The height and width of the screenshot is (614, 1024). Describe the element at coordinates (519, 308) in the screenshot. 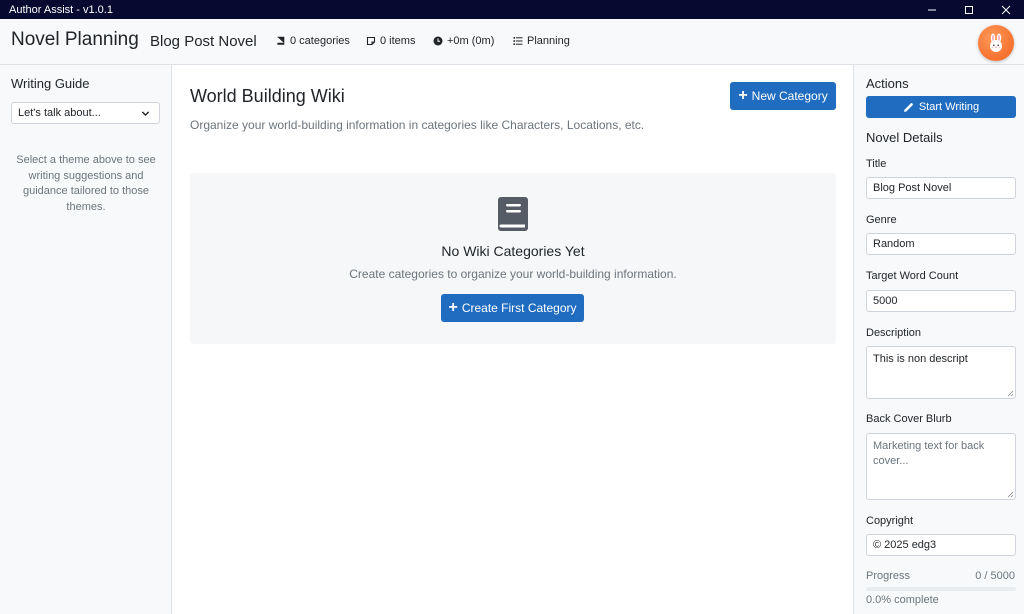

I see `create-first-category-label: Create First Category` at that location.